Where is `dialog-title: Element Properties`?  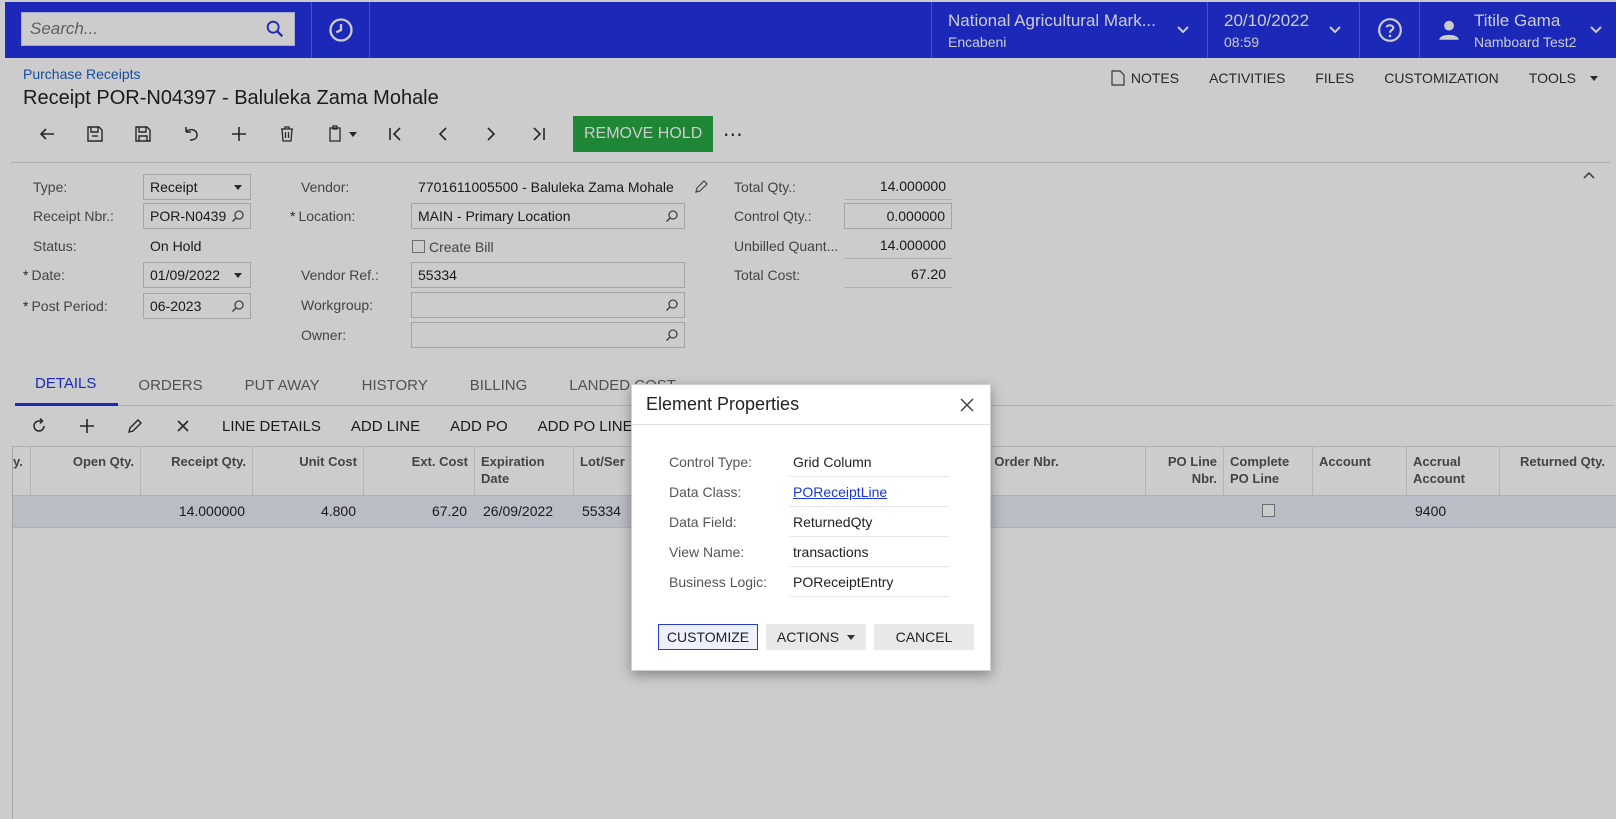 dialog-title: Element Properties is located at coordinates (723, 404).